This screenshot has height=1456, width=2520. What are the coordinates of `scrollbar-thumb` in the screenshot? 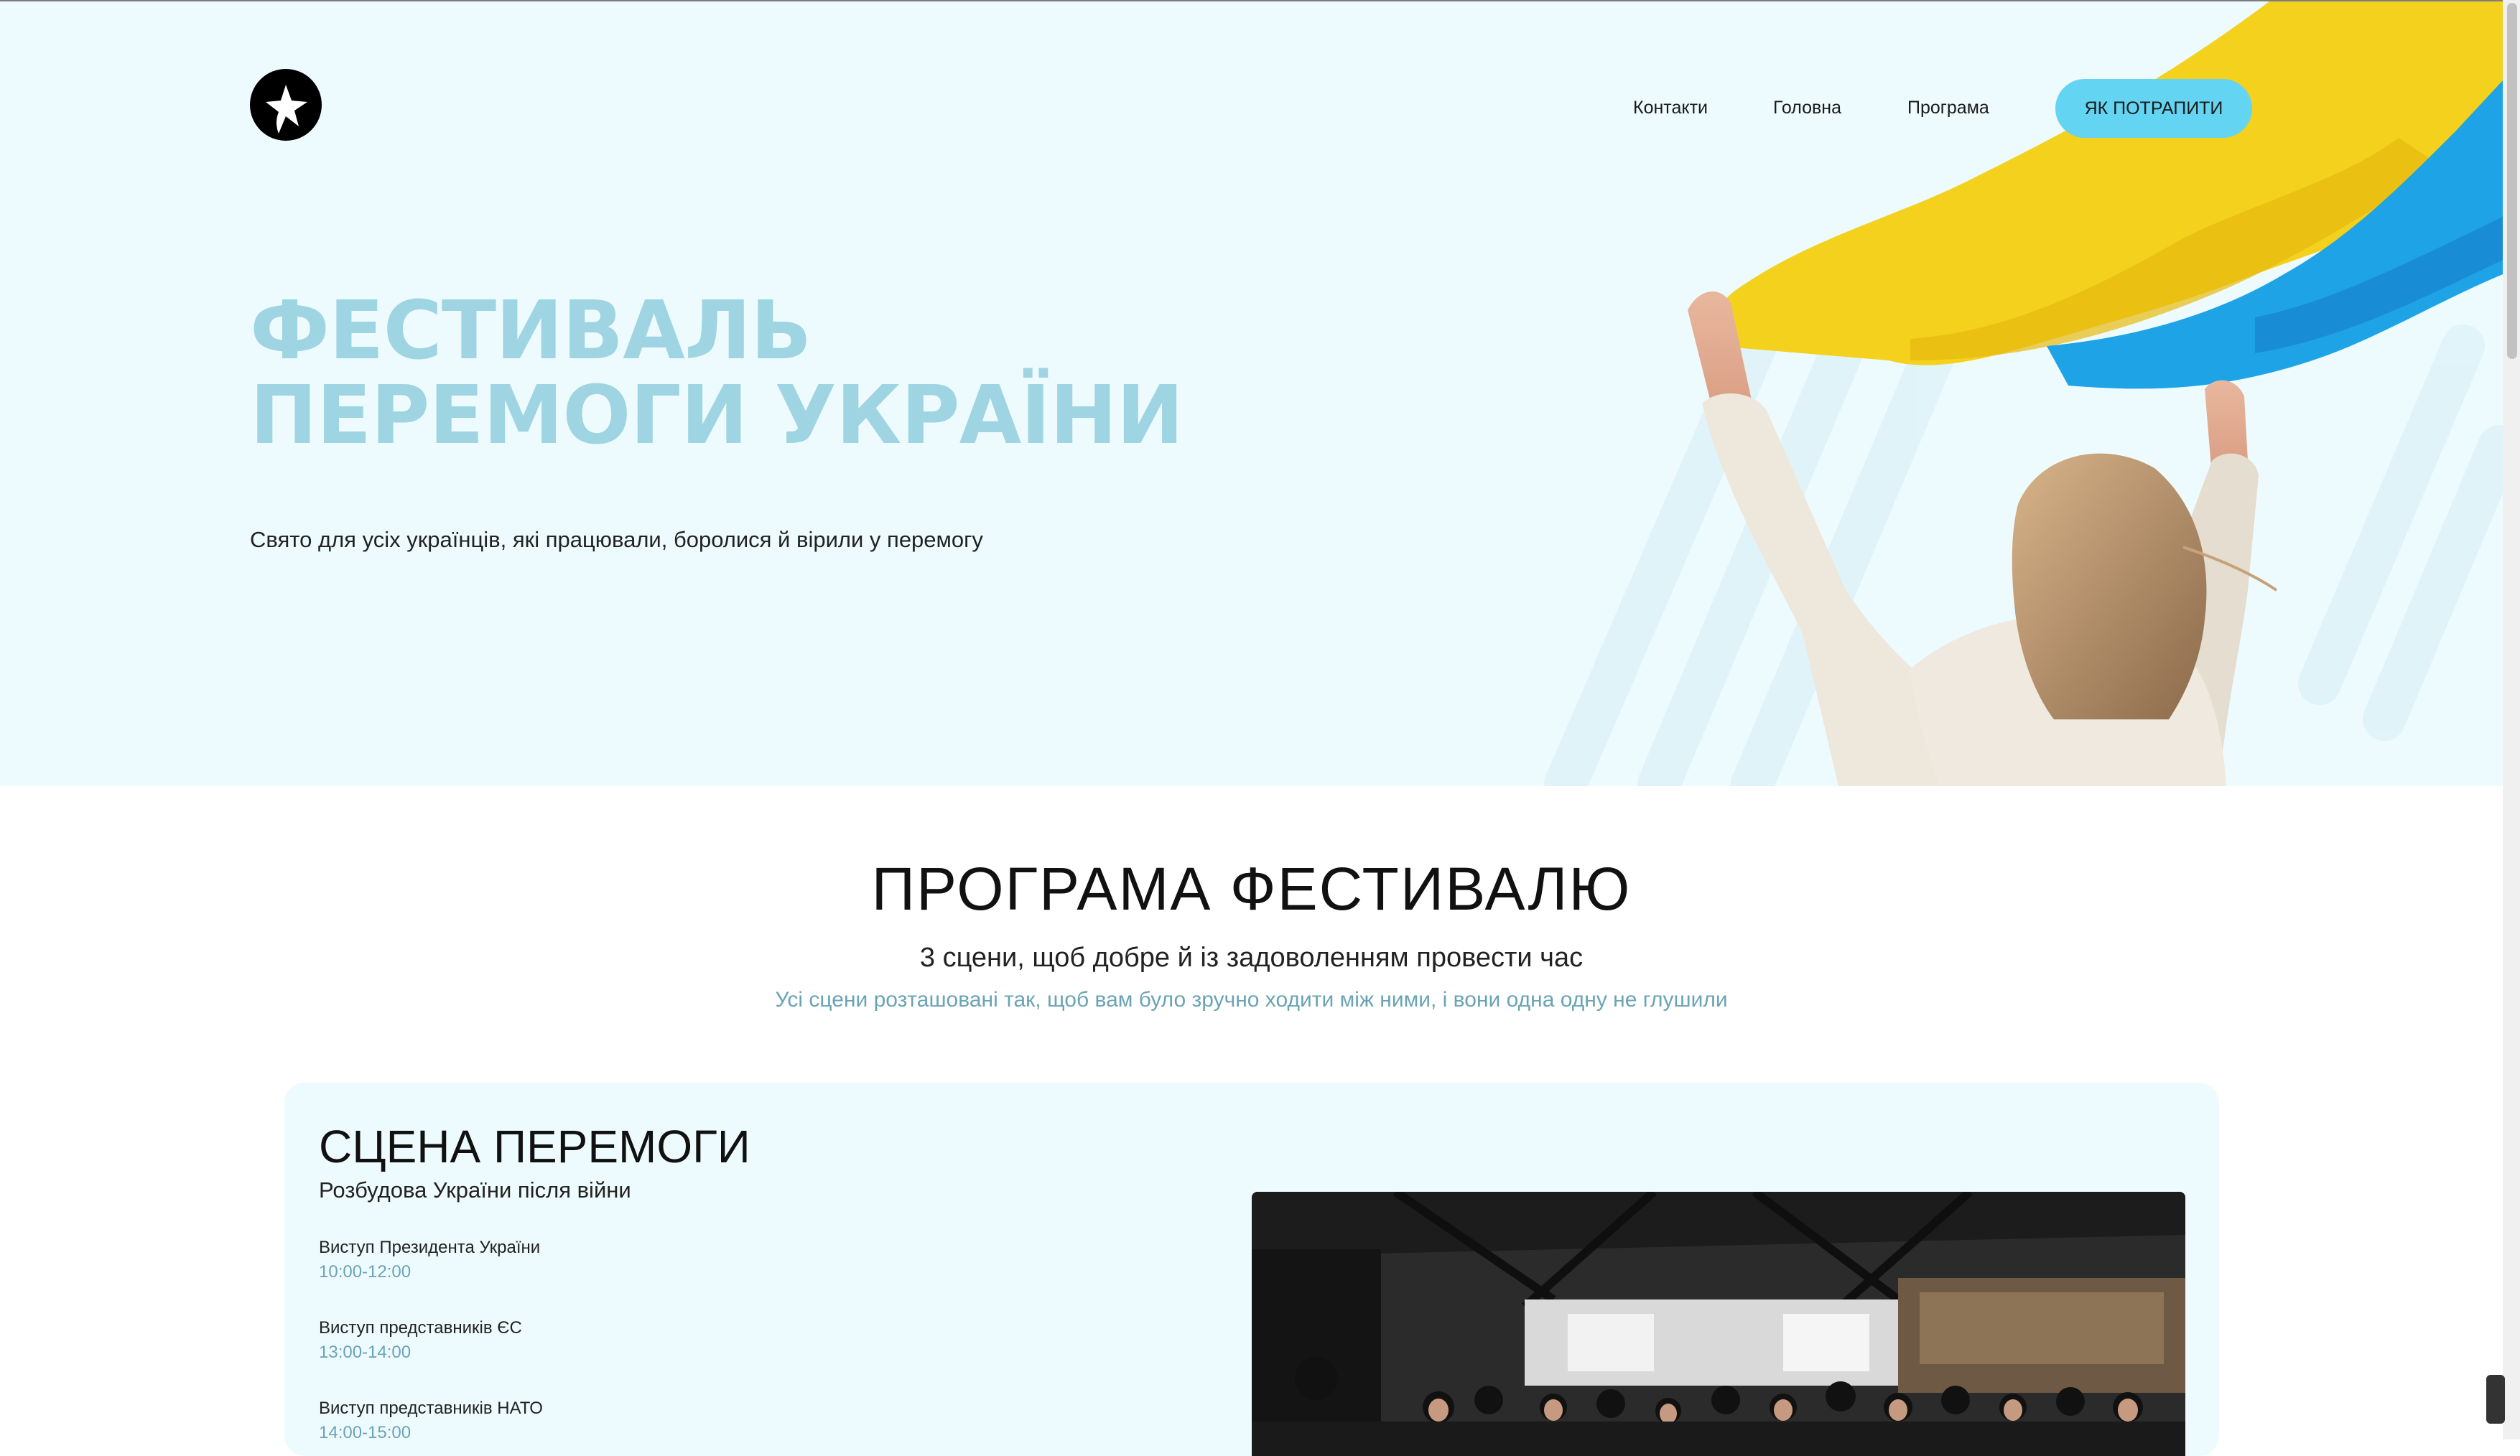 It's located at (2512, 181).